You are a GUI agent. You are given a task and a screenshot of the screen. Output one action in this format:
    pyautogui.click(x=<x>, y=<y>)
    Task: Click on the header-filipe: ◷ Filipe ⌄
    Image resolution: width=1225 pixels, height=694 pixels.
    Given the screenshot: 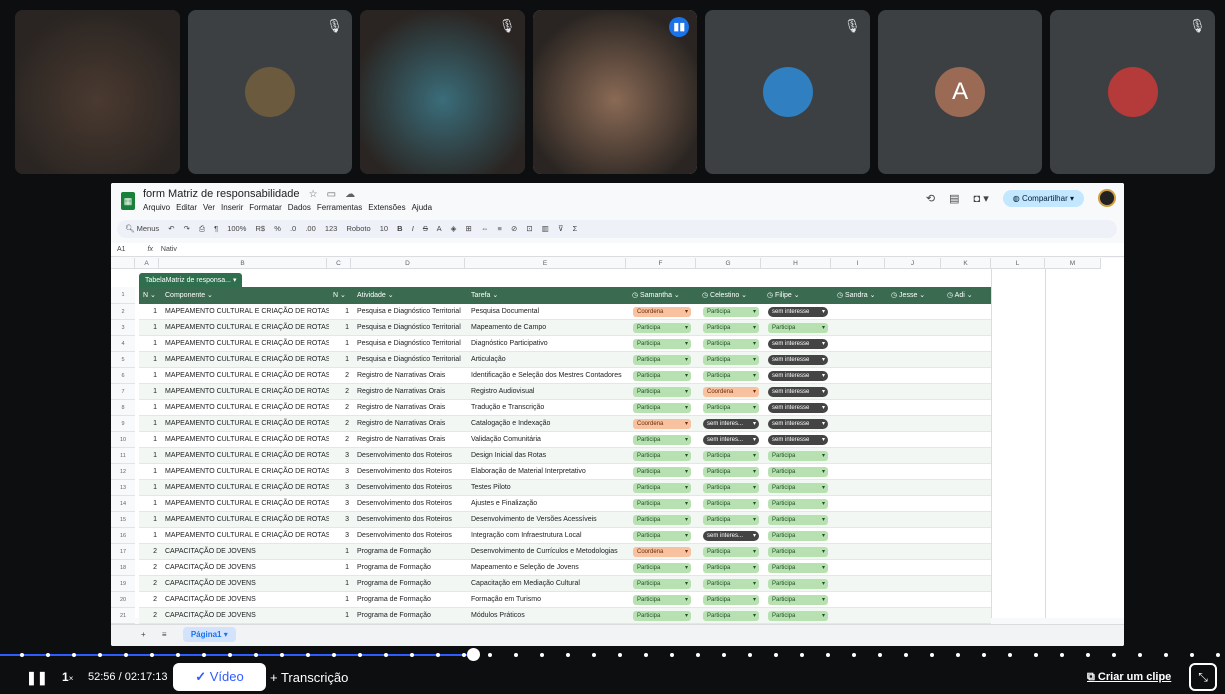 What is the action you would take?
    pyautogui.click(x=798, y=295)
    